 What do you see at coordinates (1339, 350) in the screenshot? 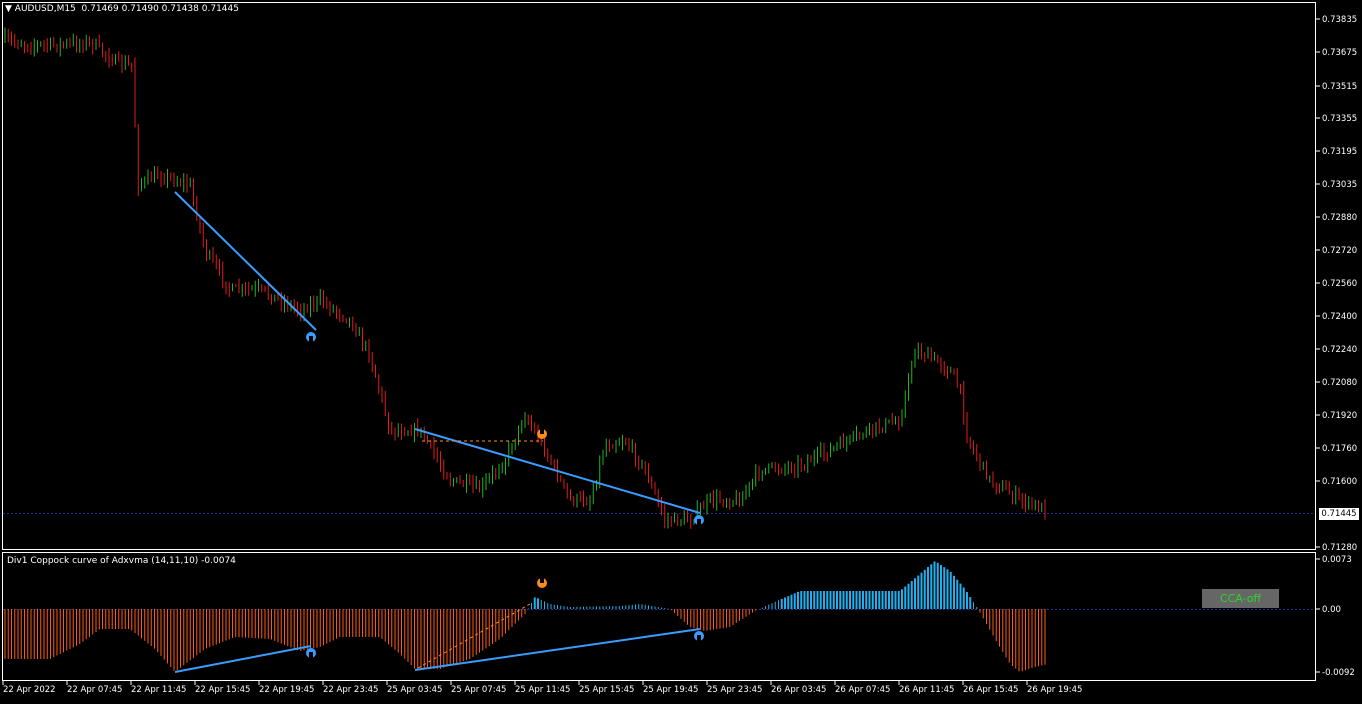
I see `price-axis-label: 0.72240` at bounding box center [1339, 350].